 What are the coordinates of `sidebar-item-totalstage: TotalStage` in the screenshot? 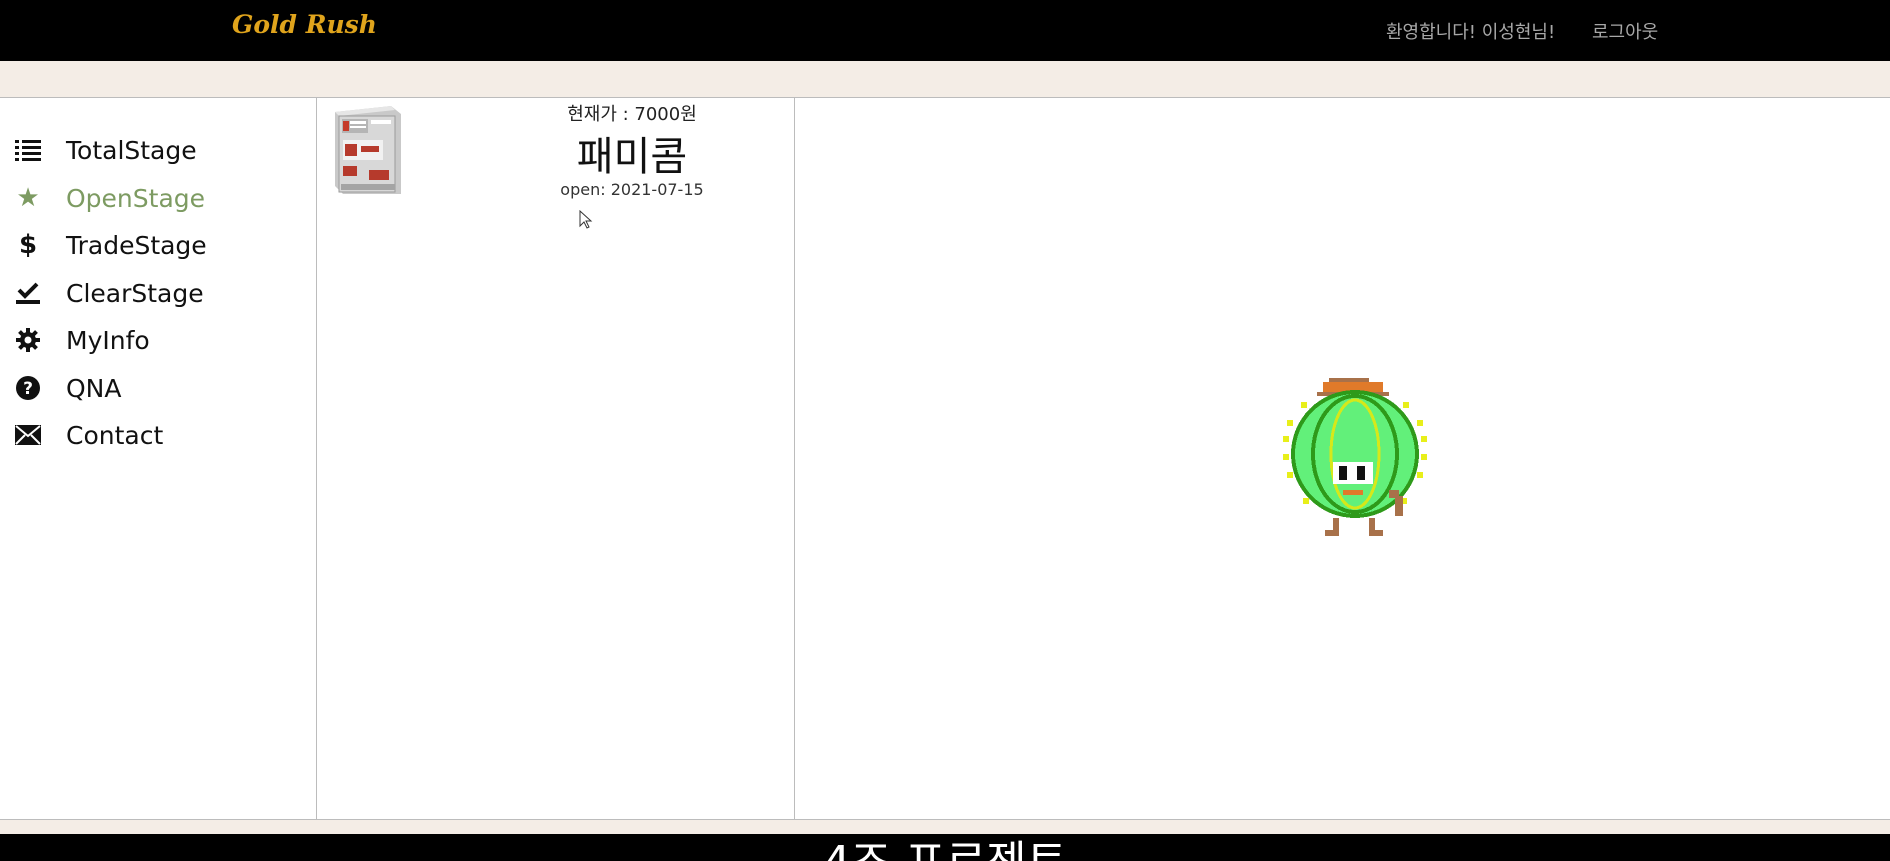 It's located at (158, 153).